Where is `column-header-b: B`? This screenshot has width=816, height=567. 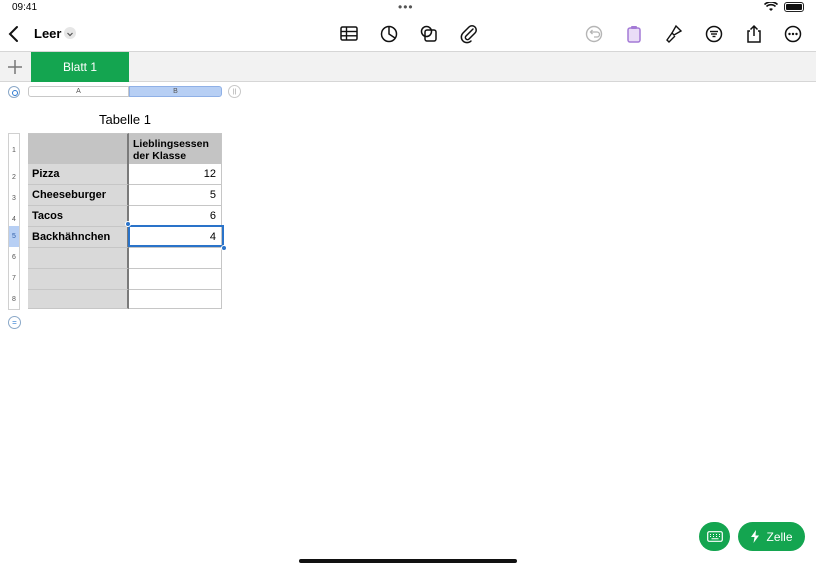
column-header-b: B is located at coordinates (175, 91).